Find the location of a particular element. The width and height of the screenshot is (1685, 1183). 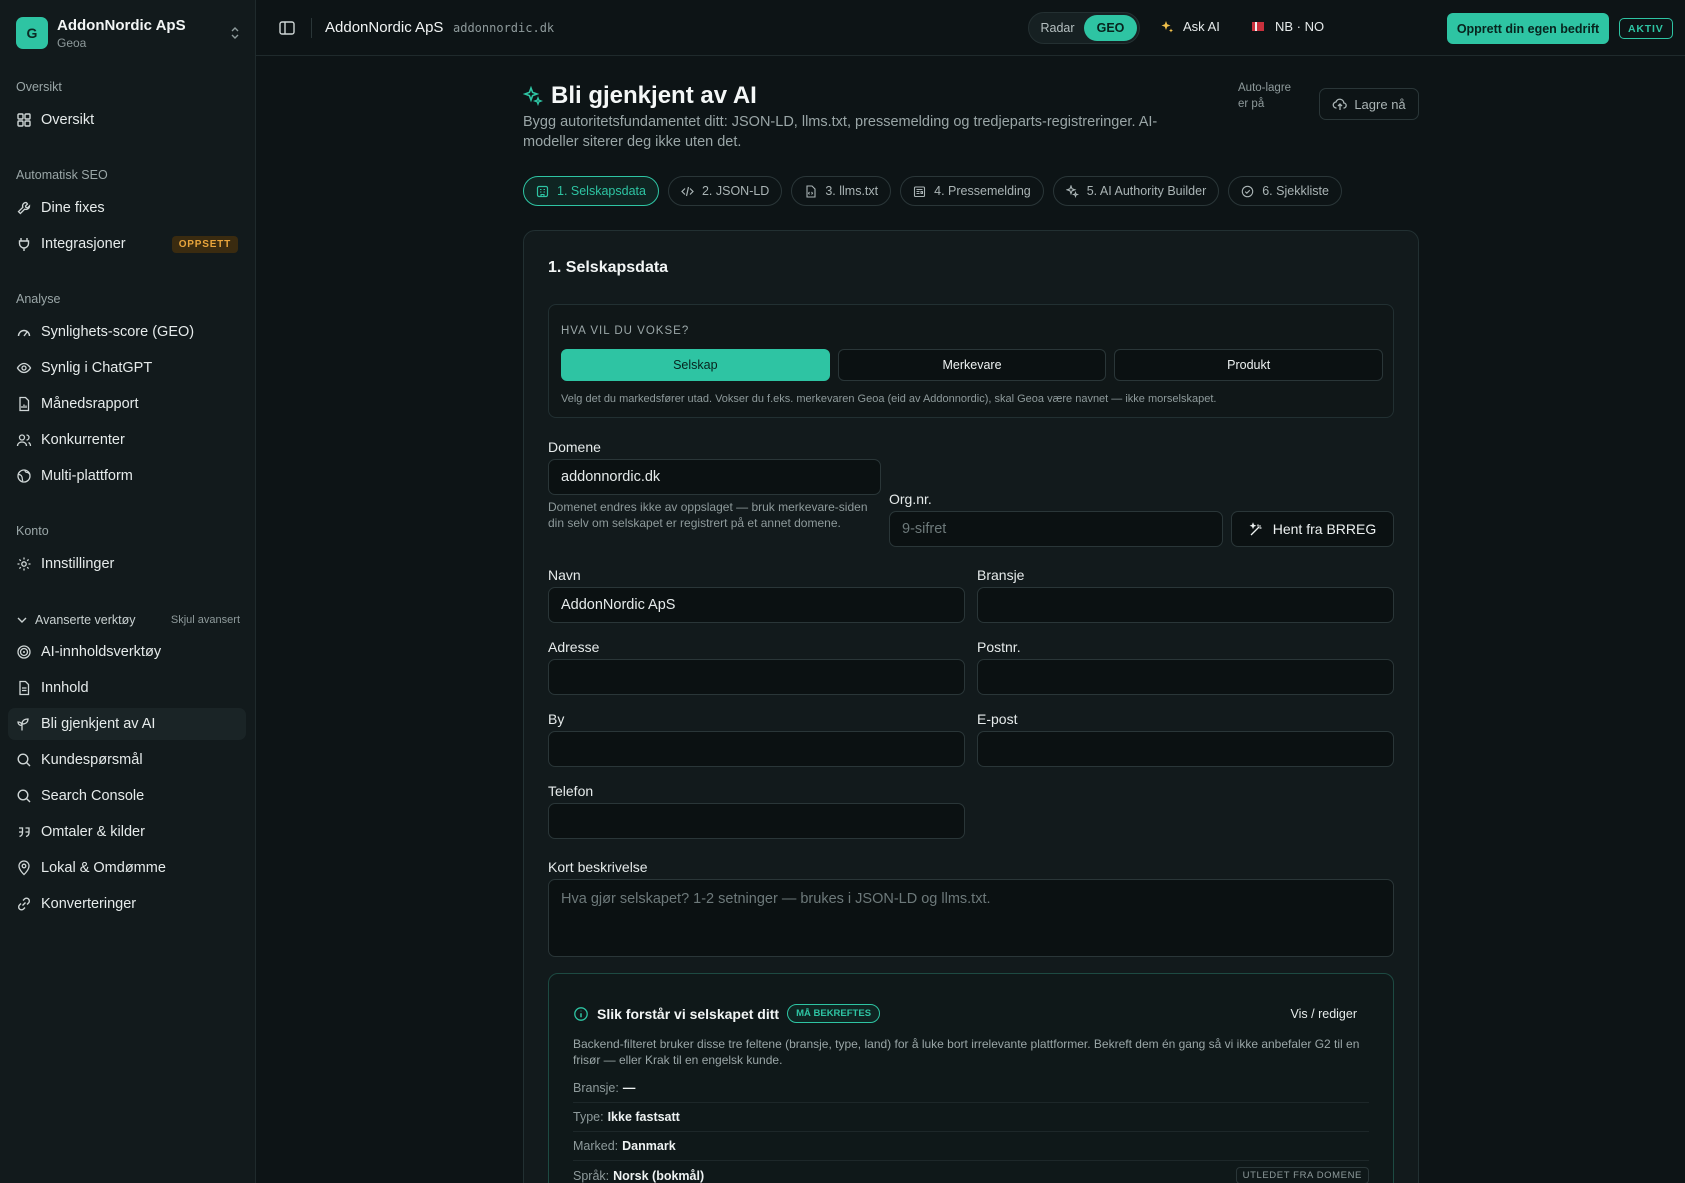

search-icon is located at coordinates (24, 760).